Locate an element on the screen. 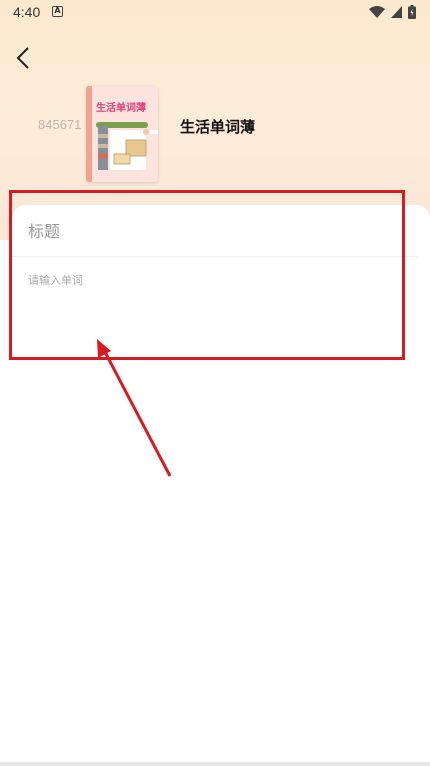 Image resolution: width=430 pixels, height=766 pixels. status-icons is located at coordinates (392, 12).